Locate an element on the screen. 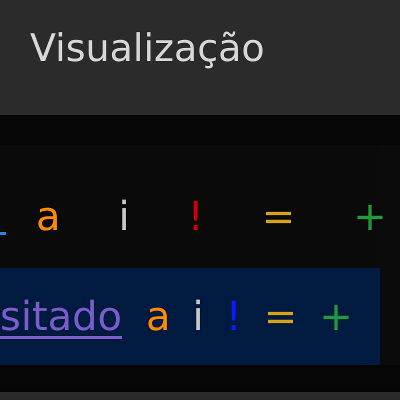  syntax-sample: + is located at coordinates (336, 317).